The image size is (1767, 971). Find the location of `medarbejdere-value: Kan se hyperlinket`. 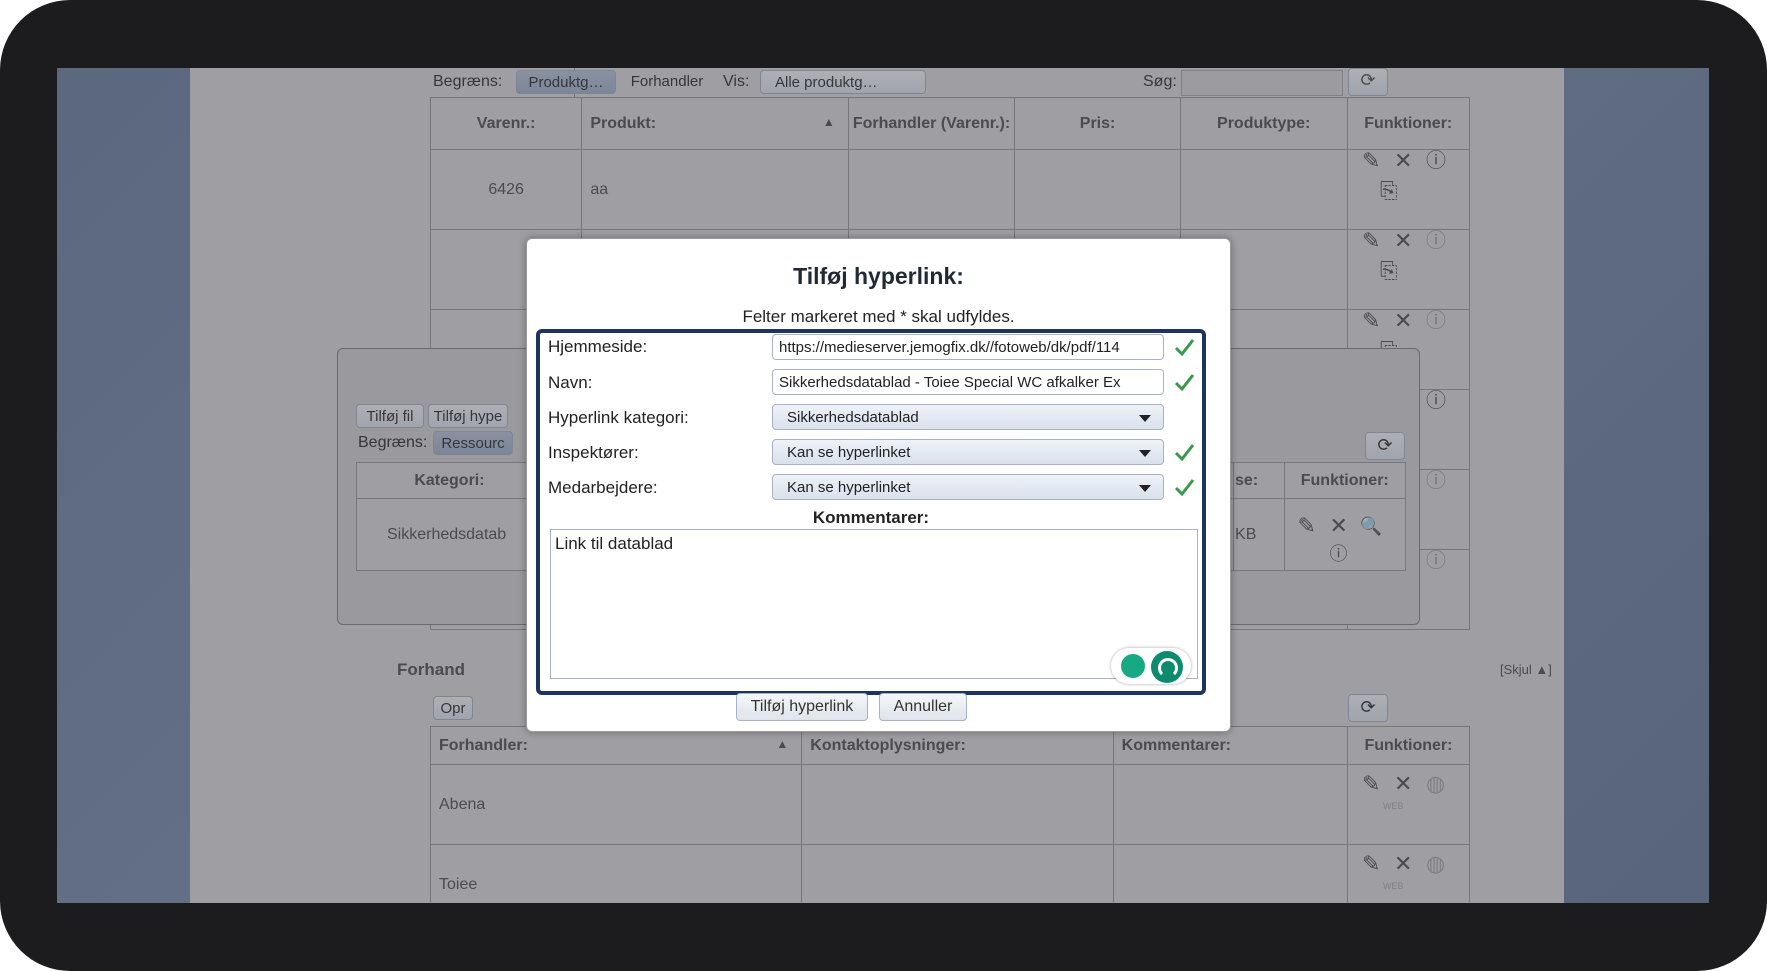

medarbejdere-value: Kan se hyperlinket is located at coordinates (849, 487).